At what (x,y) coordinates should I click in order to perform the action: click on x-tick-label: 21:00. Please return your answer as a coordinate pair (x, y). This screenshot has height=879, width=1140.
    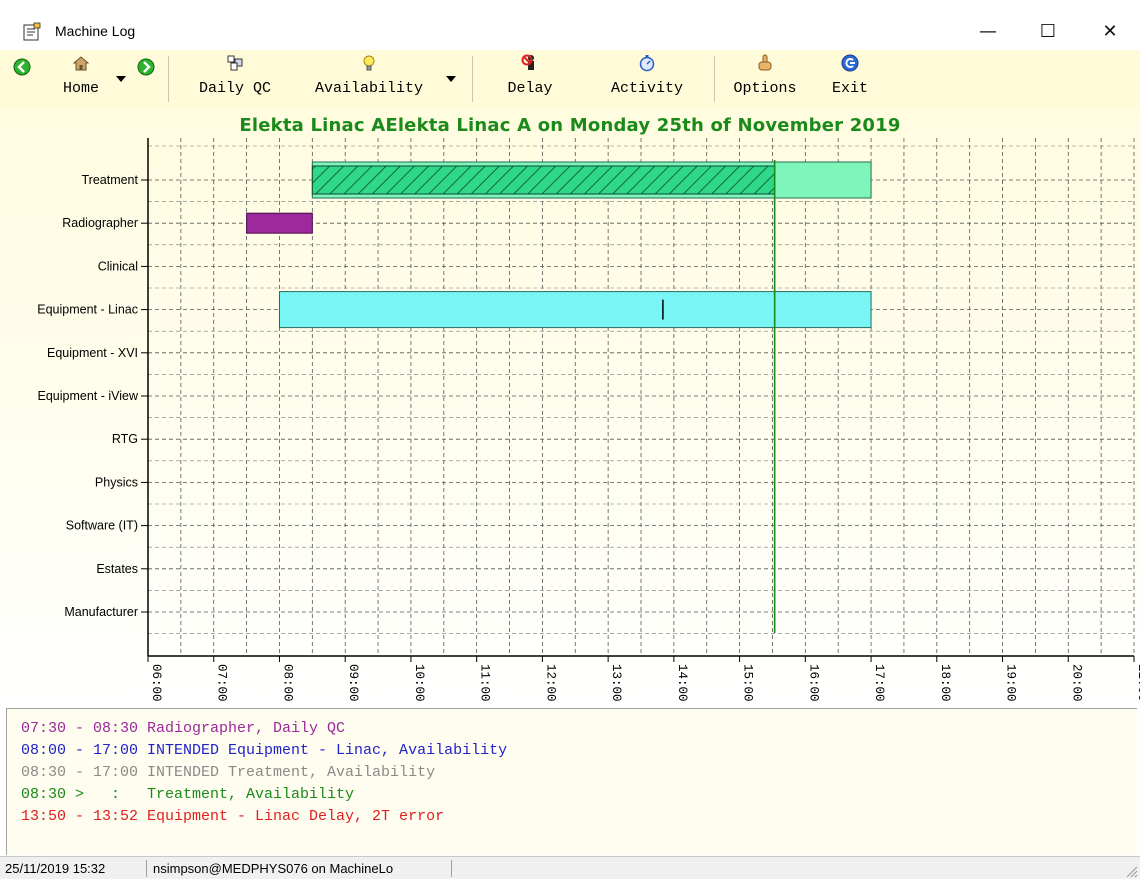
    Looking at the image, I should click on (1137, 683).